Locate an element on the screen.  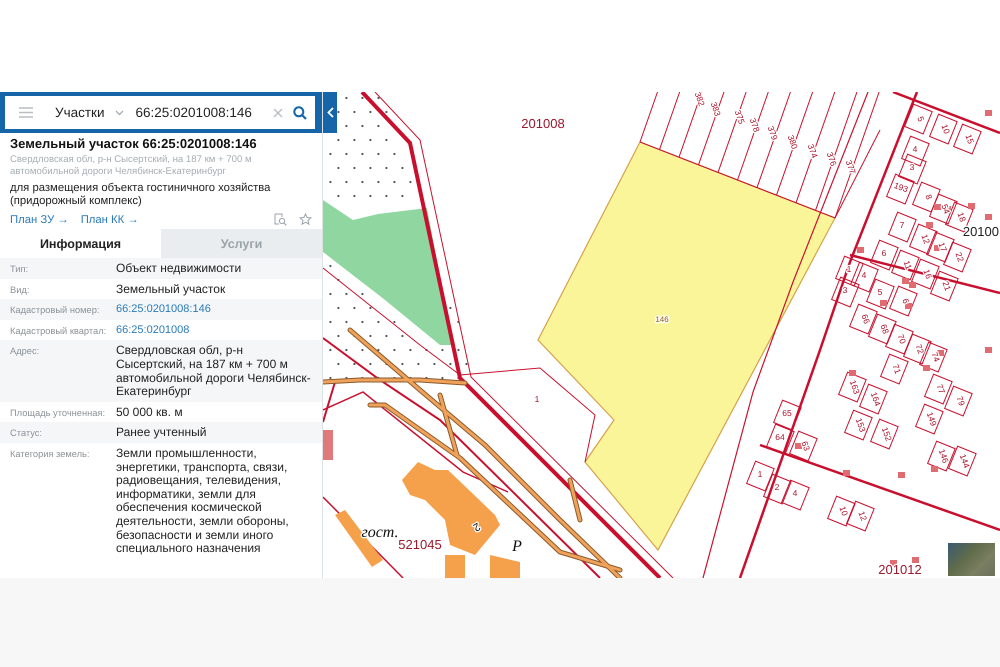
map-label: 20100 is located at coordinates (980, 231).